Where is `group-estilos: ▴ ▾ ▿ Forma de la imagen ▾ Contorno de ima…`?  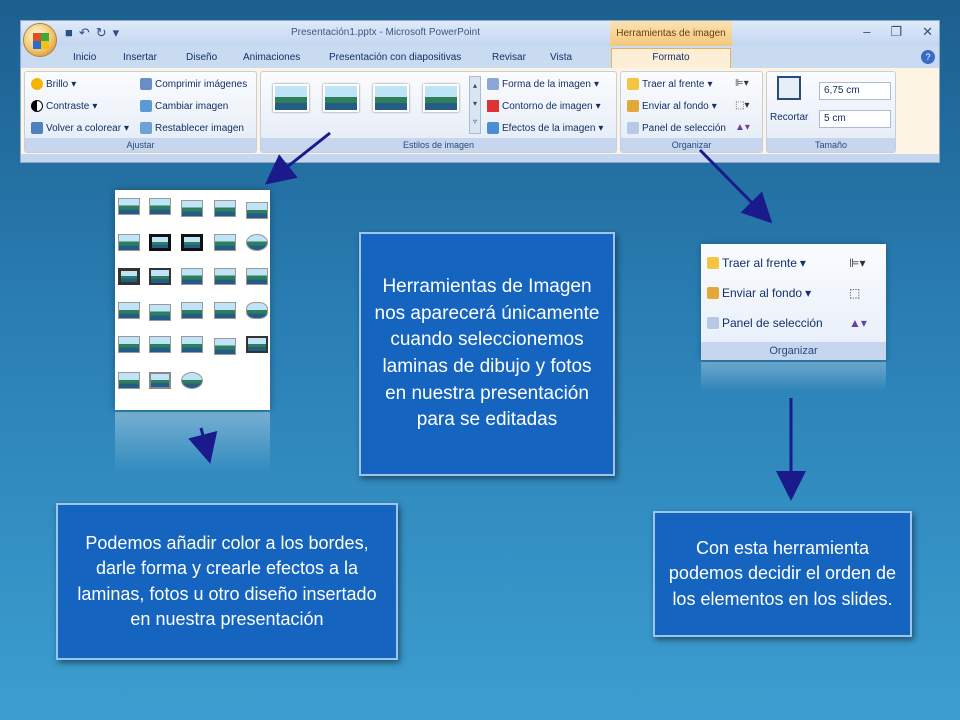
group-estilos: ▴ ▾ ▿ Forma de la imagen ▾ Contorno de ima… is located at coordinates (438, 112).